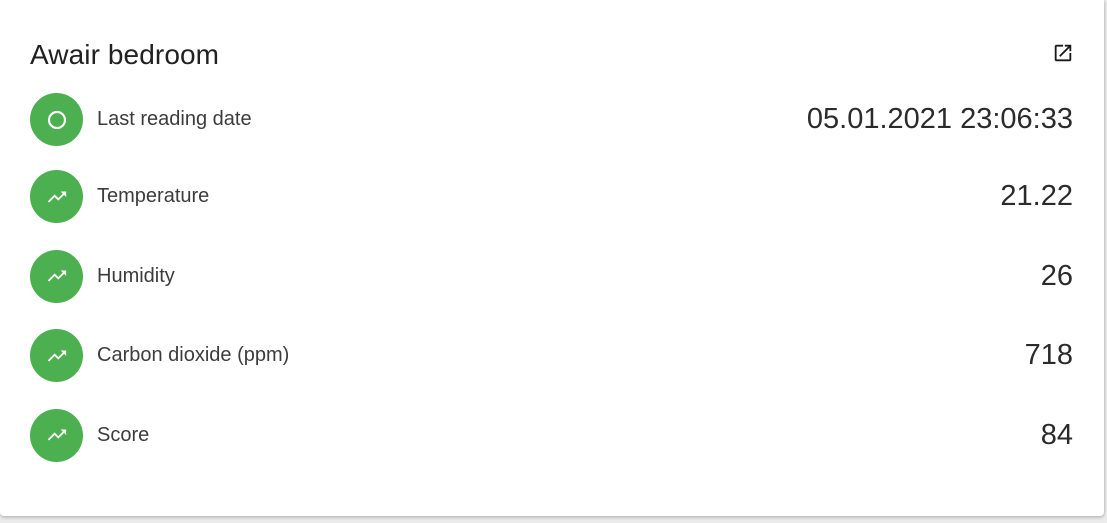  Describe the element at coordinates (939, 119) in the screenshot. I see `row-value: 05.01.2021 23:06:33` at that location.